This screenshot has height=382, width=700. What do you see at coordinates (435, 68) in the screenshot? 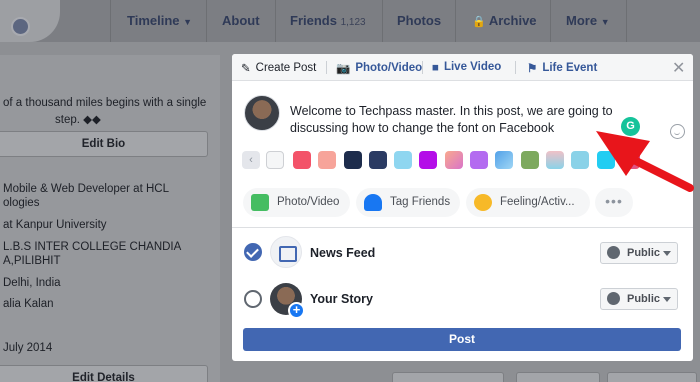
I see `video-camera-icon: ■` at bounding box center [435, 68].